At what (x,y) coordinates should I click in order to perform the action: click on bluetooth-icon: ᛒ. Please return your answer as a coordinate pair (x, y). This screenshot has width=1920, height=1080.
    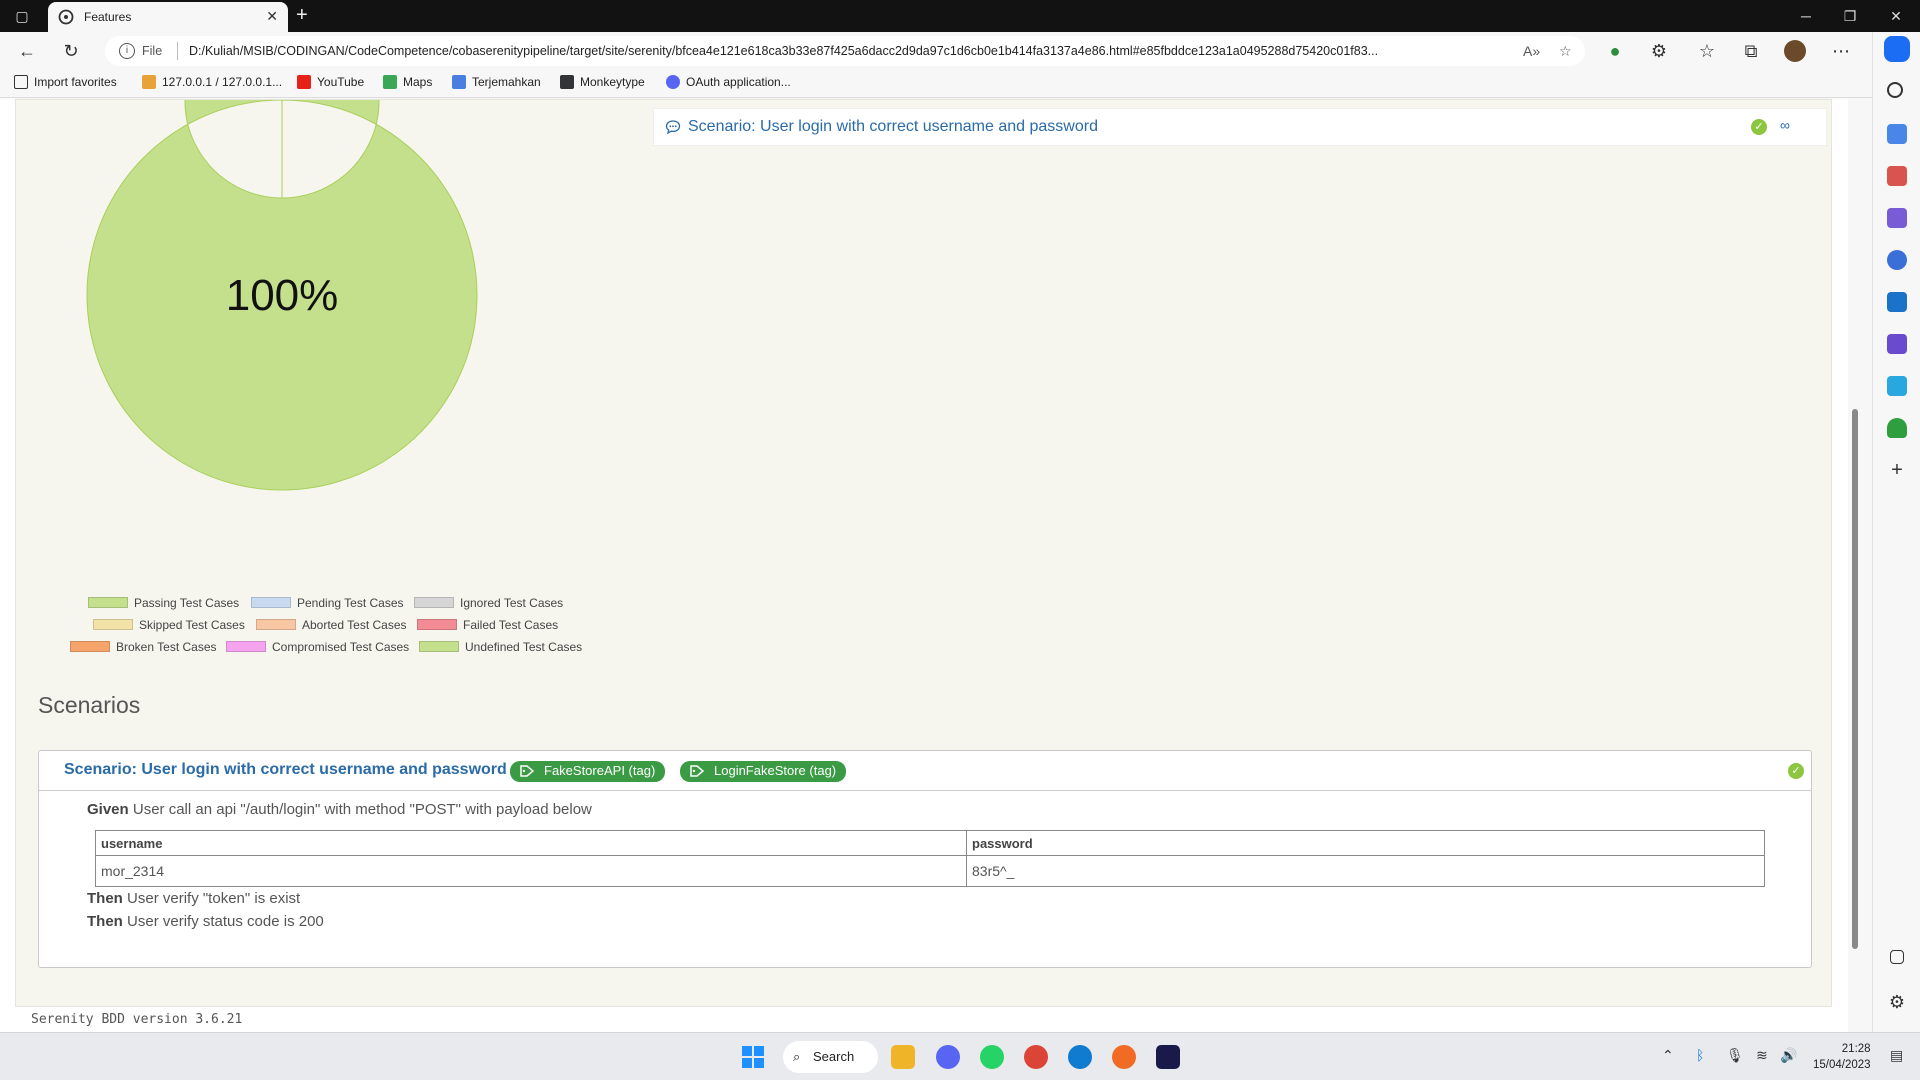
    Looking at the image, I should click on (1700, 1055).